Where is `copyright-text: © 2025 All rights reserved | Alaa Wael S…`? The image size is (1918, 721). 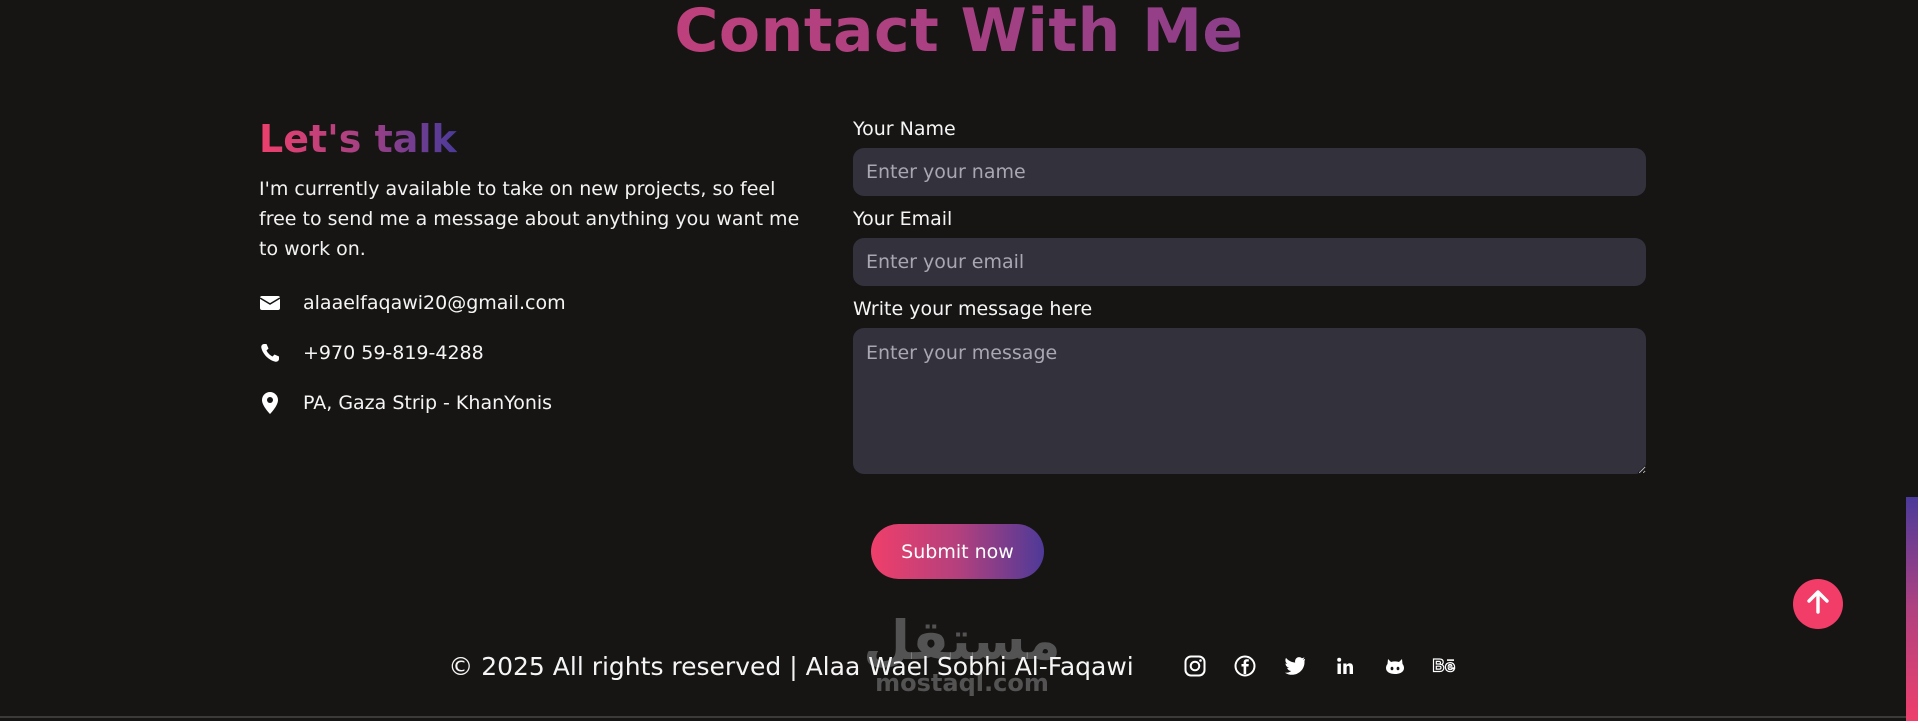
copyright-text: © 2025 All rights reserved | Alaa Wael S… is located at coordinates (791, 666).